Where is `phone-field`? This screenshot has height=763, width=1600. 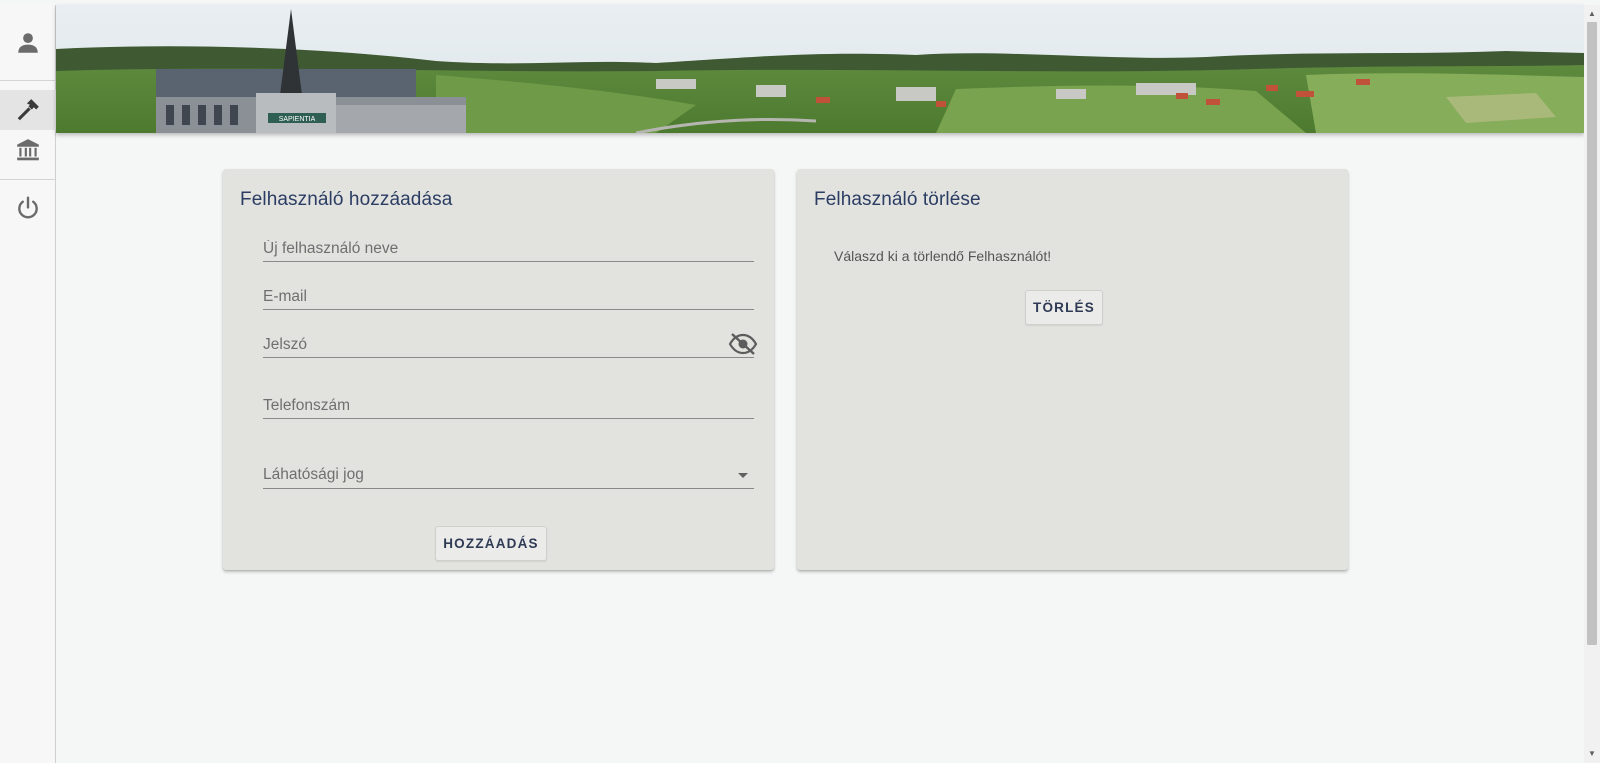 phone-field is located at coordinates (508, 407).